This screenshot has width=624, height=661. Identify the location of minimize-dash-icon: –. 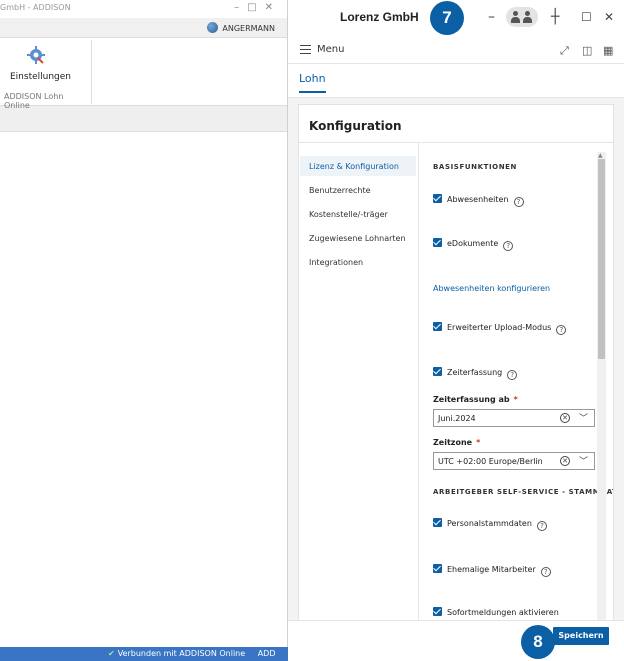
(491, 17).